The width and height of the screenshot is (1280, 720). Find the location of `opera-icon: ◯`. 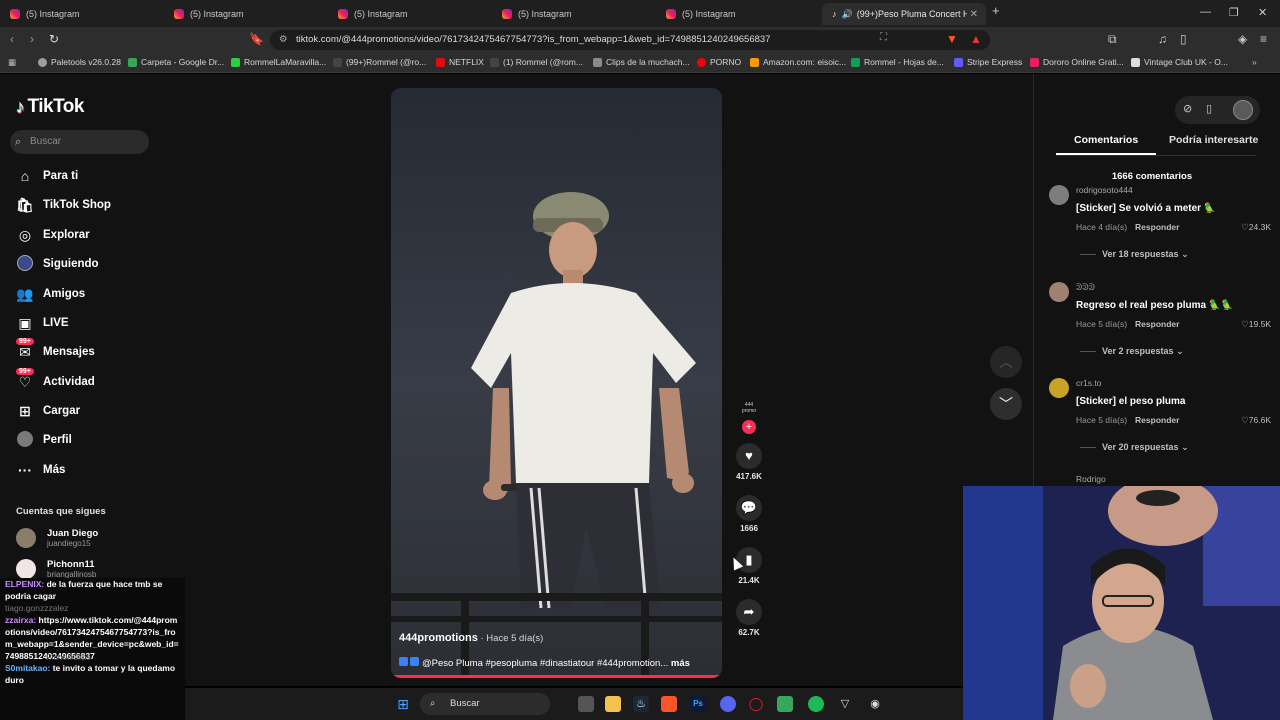

opera-icon: ◯ is located at coordinates (756, 704).